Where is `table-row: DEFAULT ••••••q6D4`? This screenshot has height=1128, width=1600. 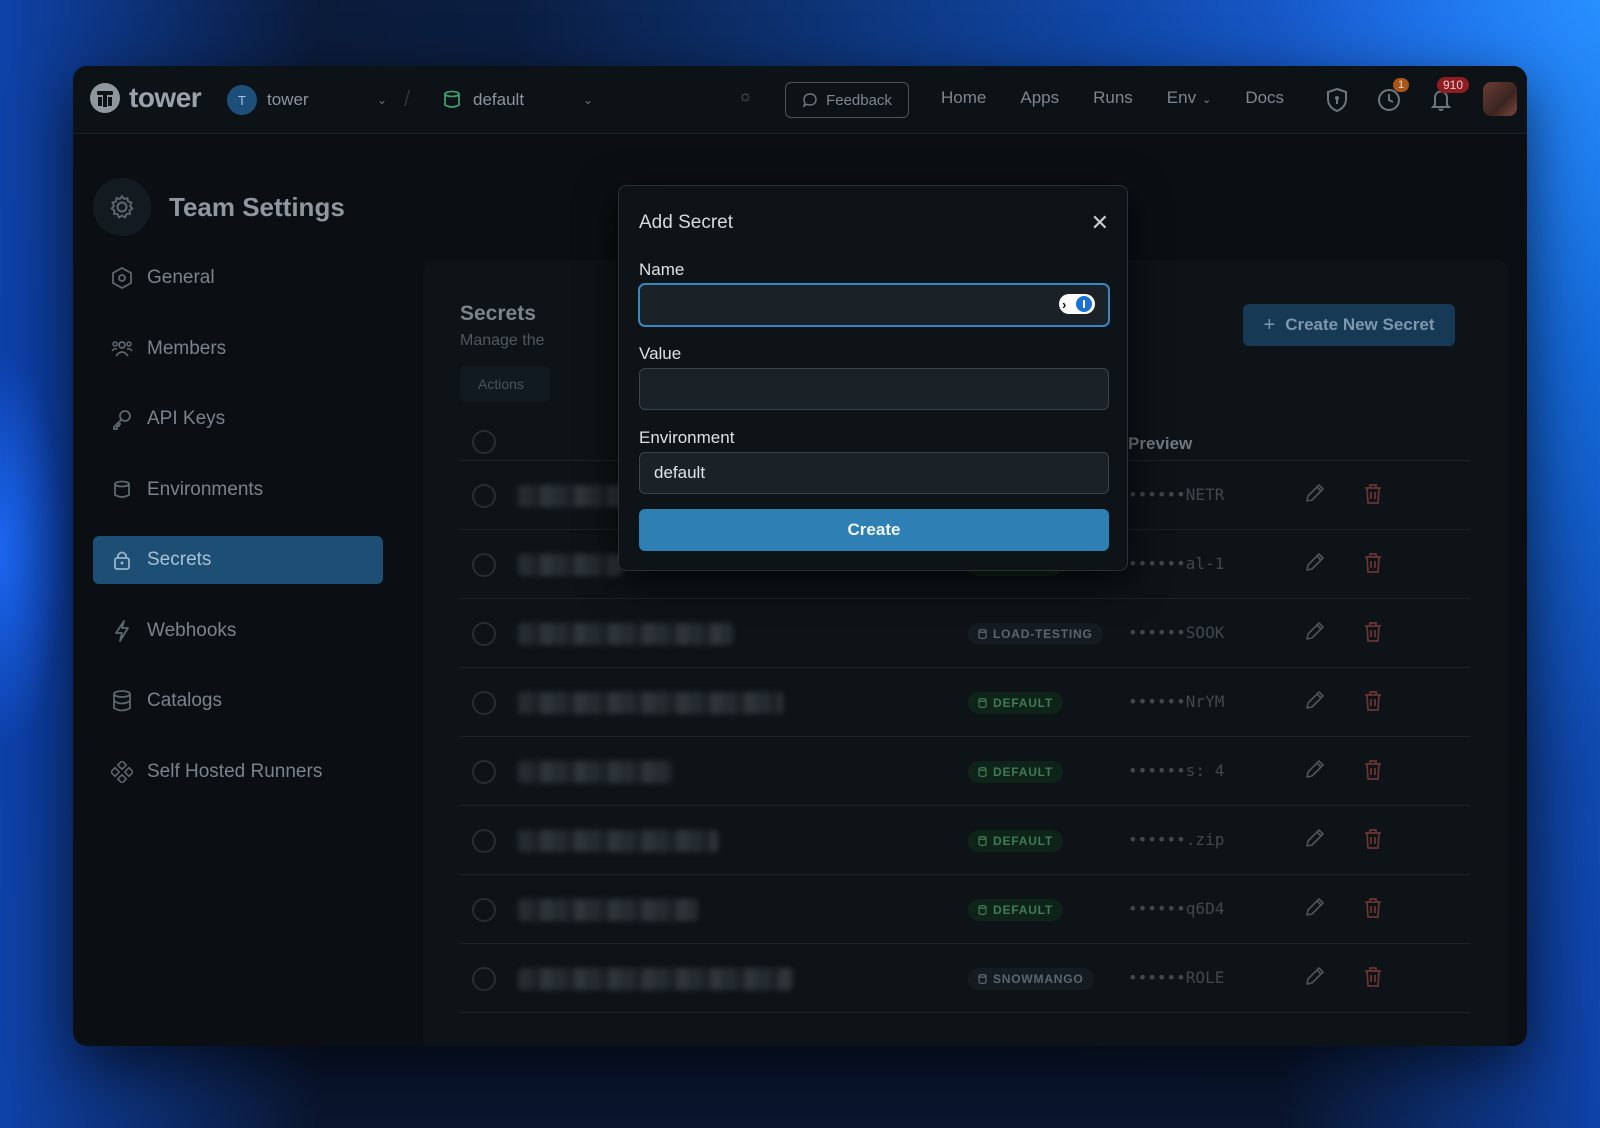
table-row: DEFAULT ••••••q6D4 is located at coordinates (965, 909).